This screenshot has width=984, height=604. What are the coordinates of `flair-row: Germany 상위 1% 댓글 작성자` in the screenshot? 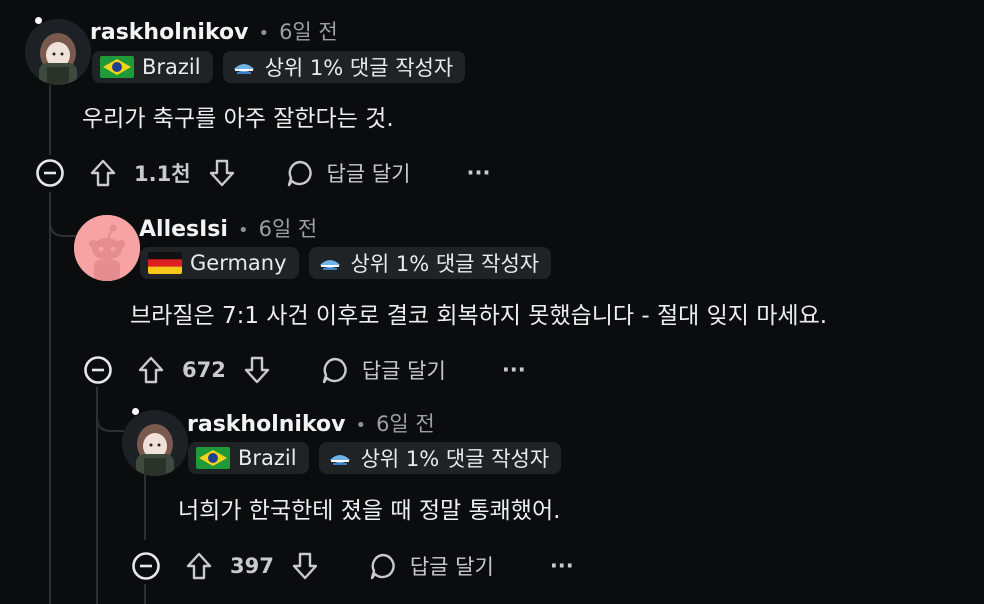 It's located at (346, 263).